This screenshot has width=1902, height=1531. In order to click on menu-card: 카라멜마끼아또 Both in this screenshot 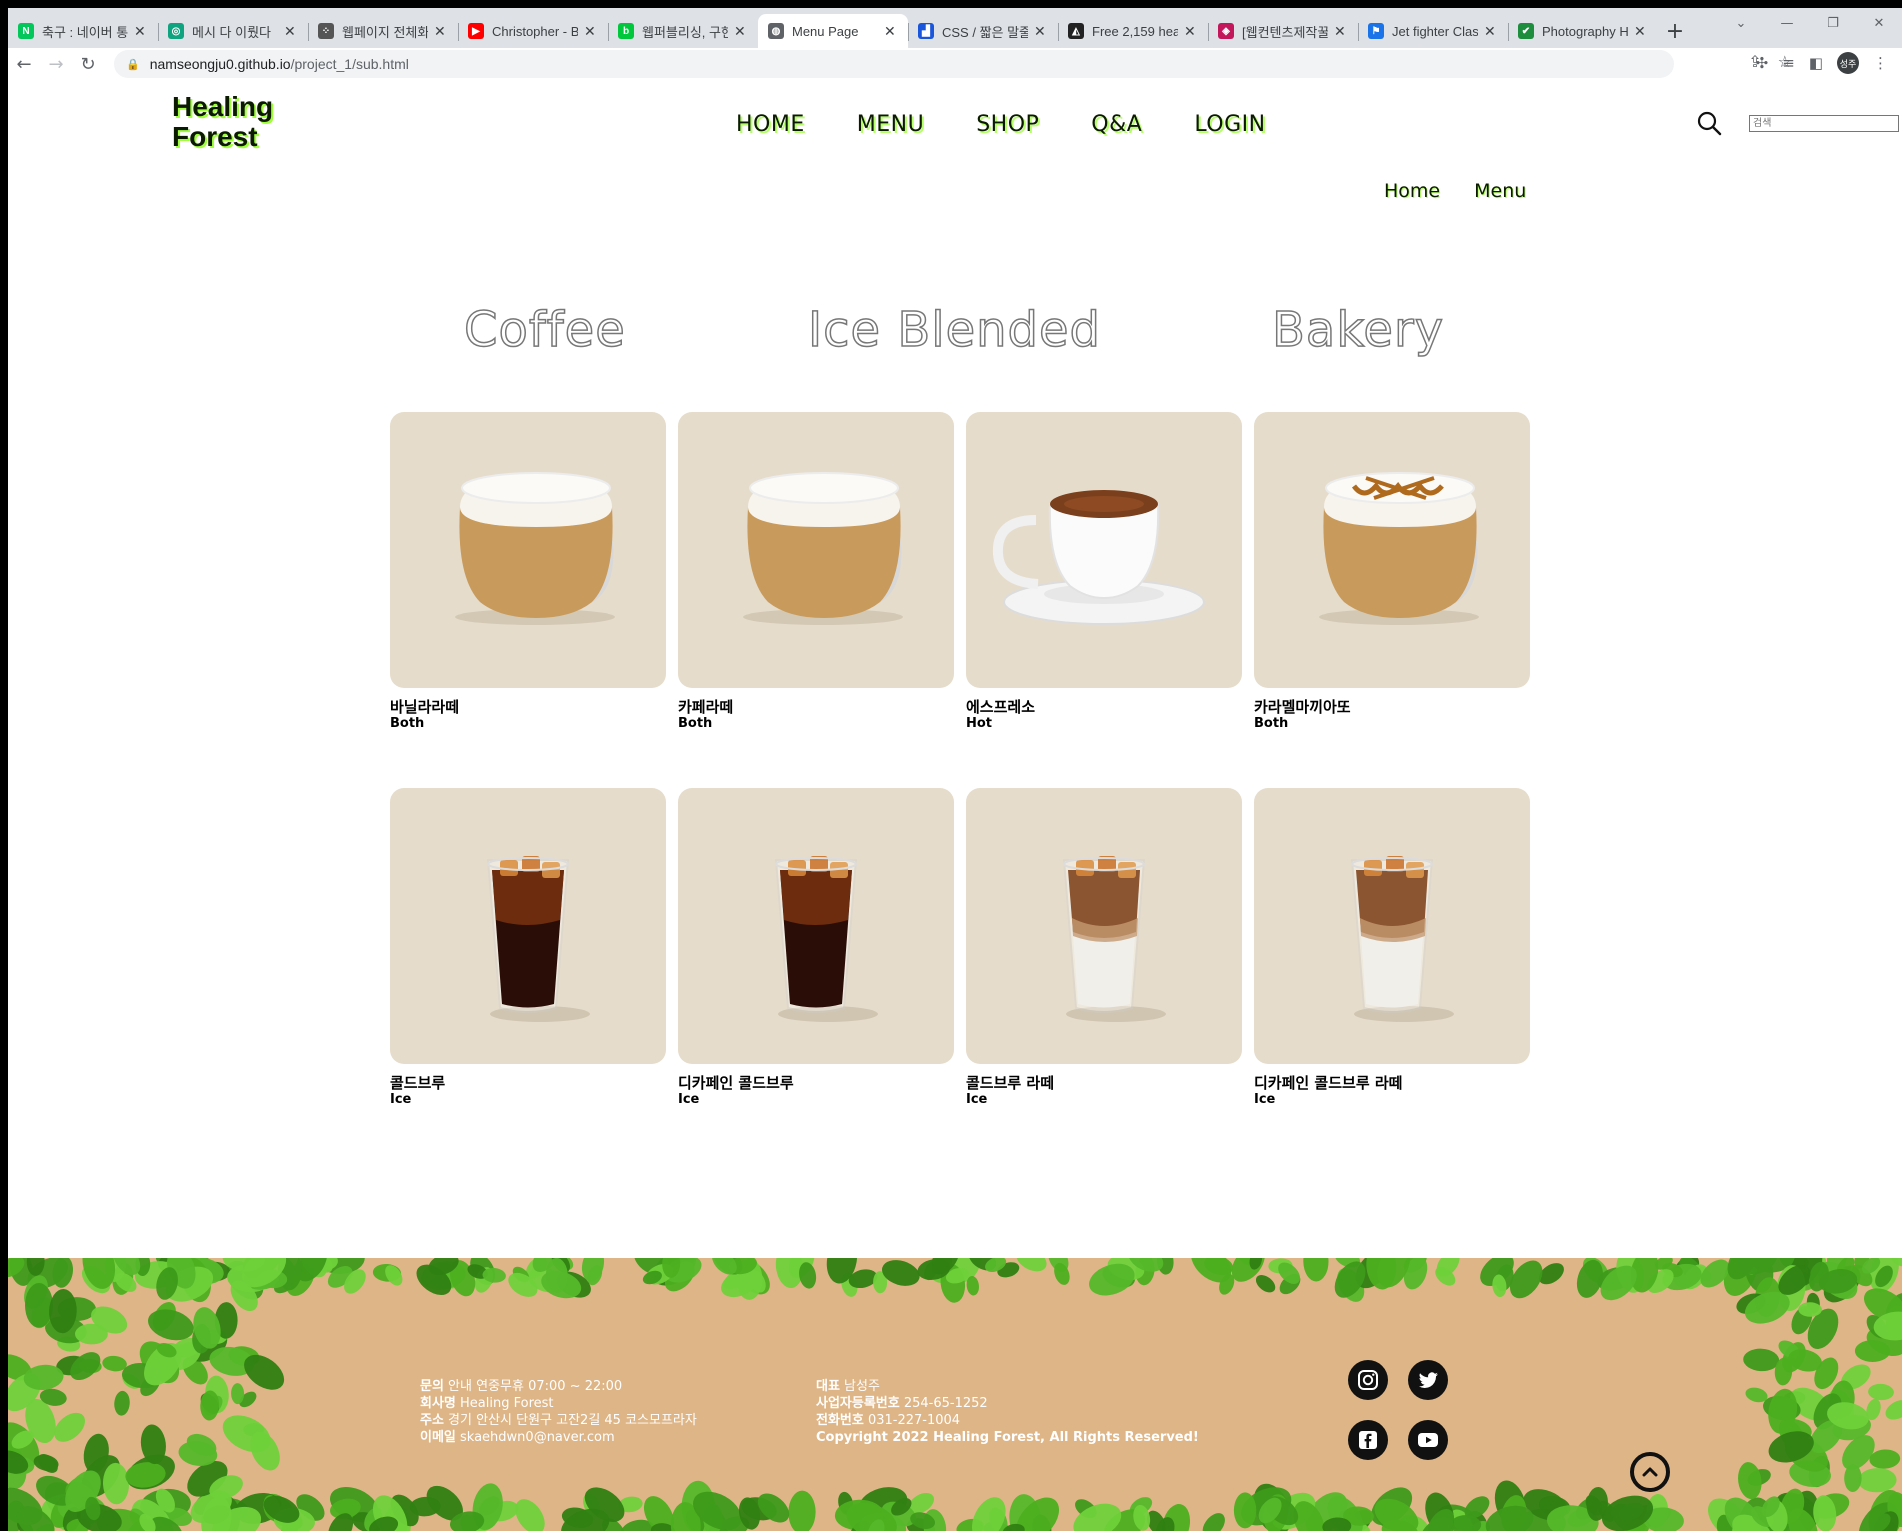, I will do `click(1392, 571)`.